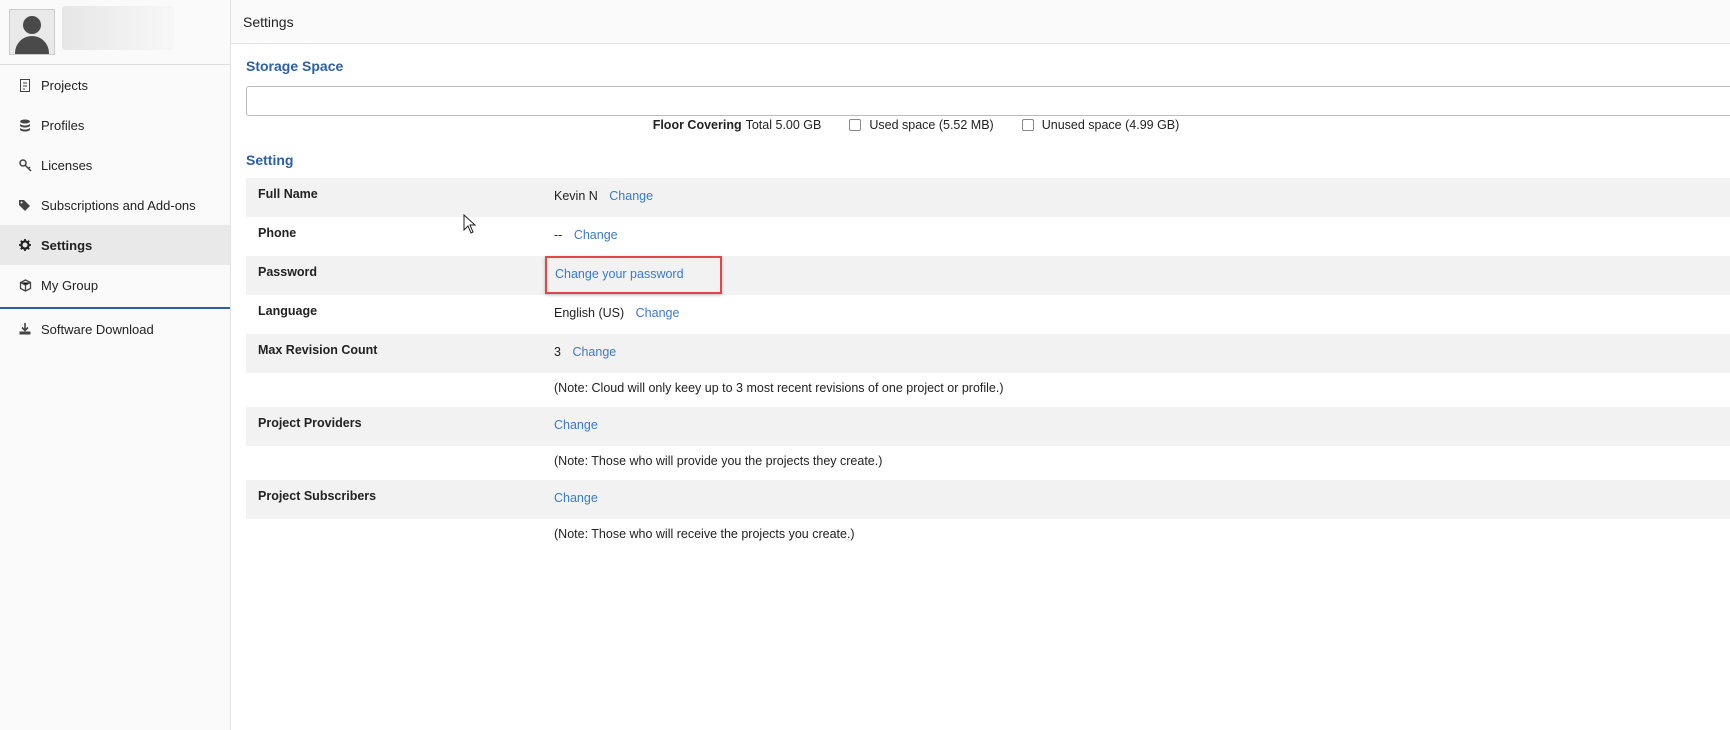 This screenshot has width=1730, height=730. What do you see at coordinates (97, 329) in the screenshot?
I see `sidebar-item-label: Software Download` at bounding box center [97, 329].